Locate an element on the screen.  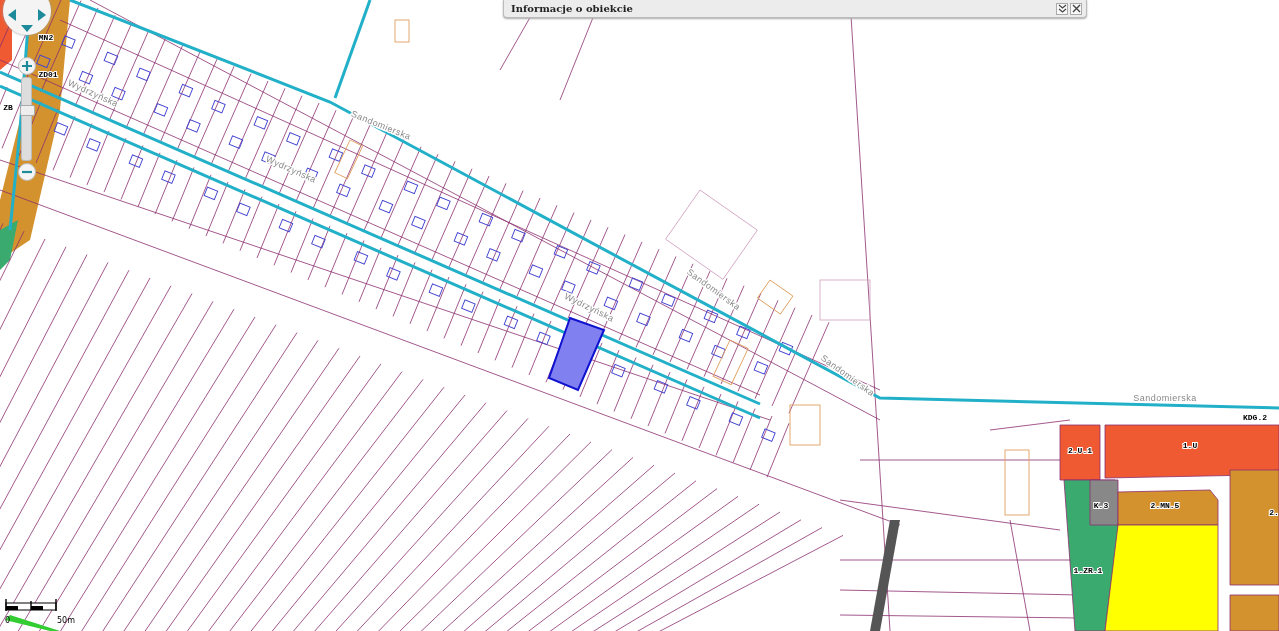
zone-label: 1.U is located at coordinates (1190, 445).